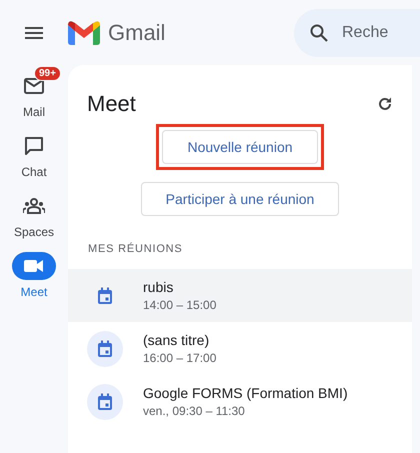 The height and width of the screenshot is (453, 420). I want to click on search-icon, so click(319, 33).